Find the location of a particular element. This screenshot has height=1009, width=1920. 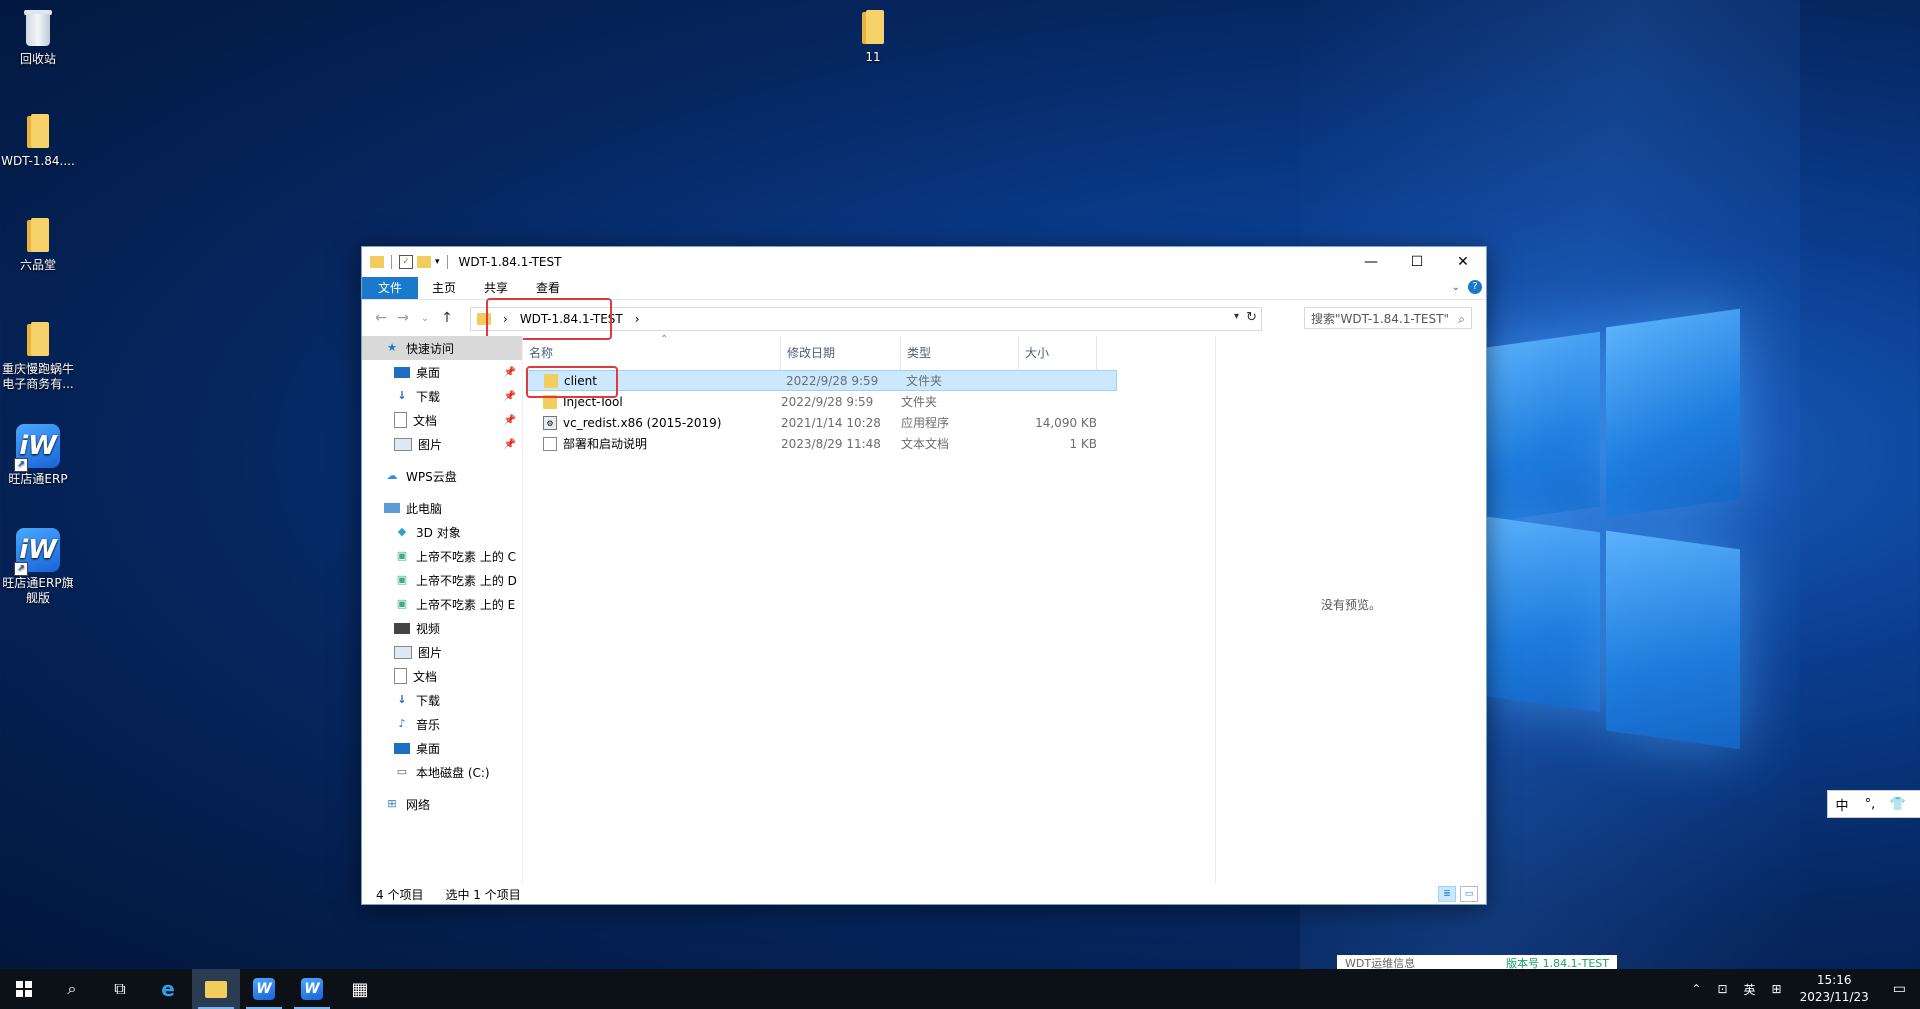

file-date: 2022/9/28 9:59 is located at coordinates (827, 401).